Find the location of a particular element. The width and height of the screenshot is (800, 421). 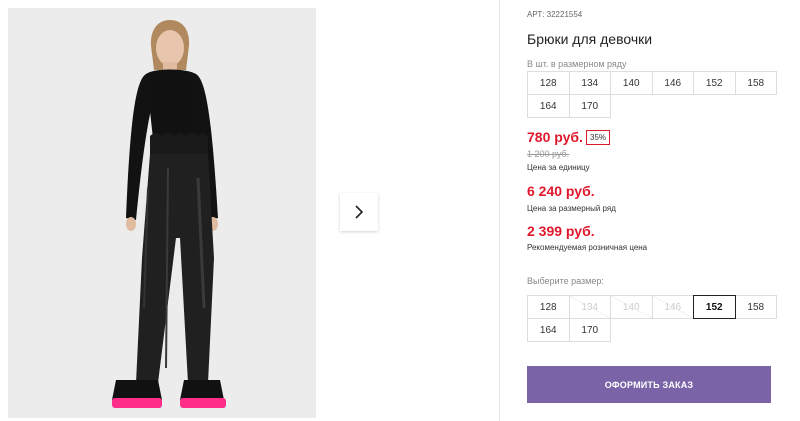

size-row-cell: 140 is located at coordinates (631, 83).